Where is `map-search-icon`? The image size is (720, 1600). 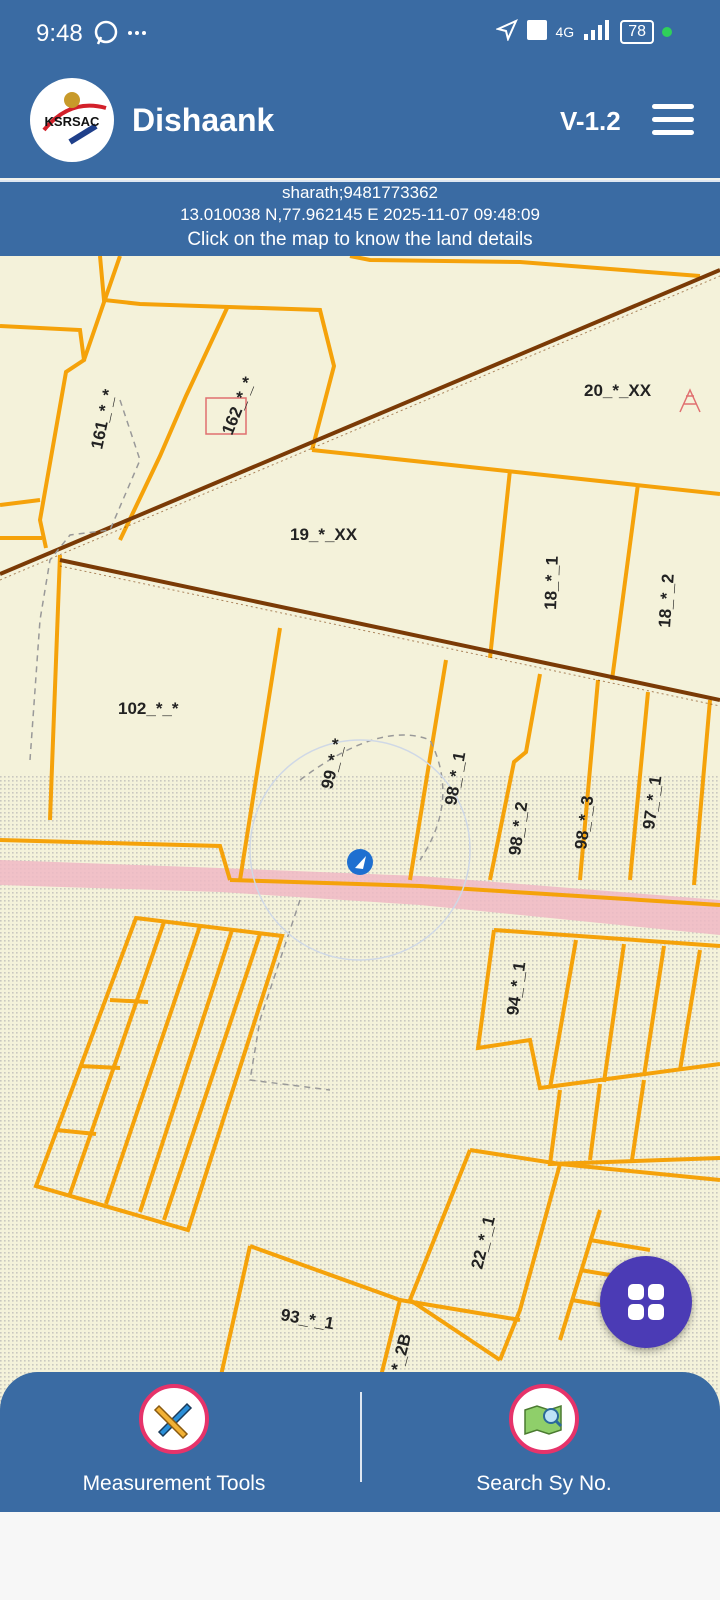
map-search-icon is located at coordinates (544, 1419).